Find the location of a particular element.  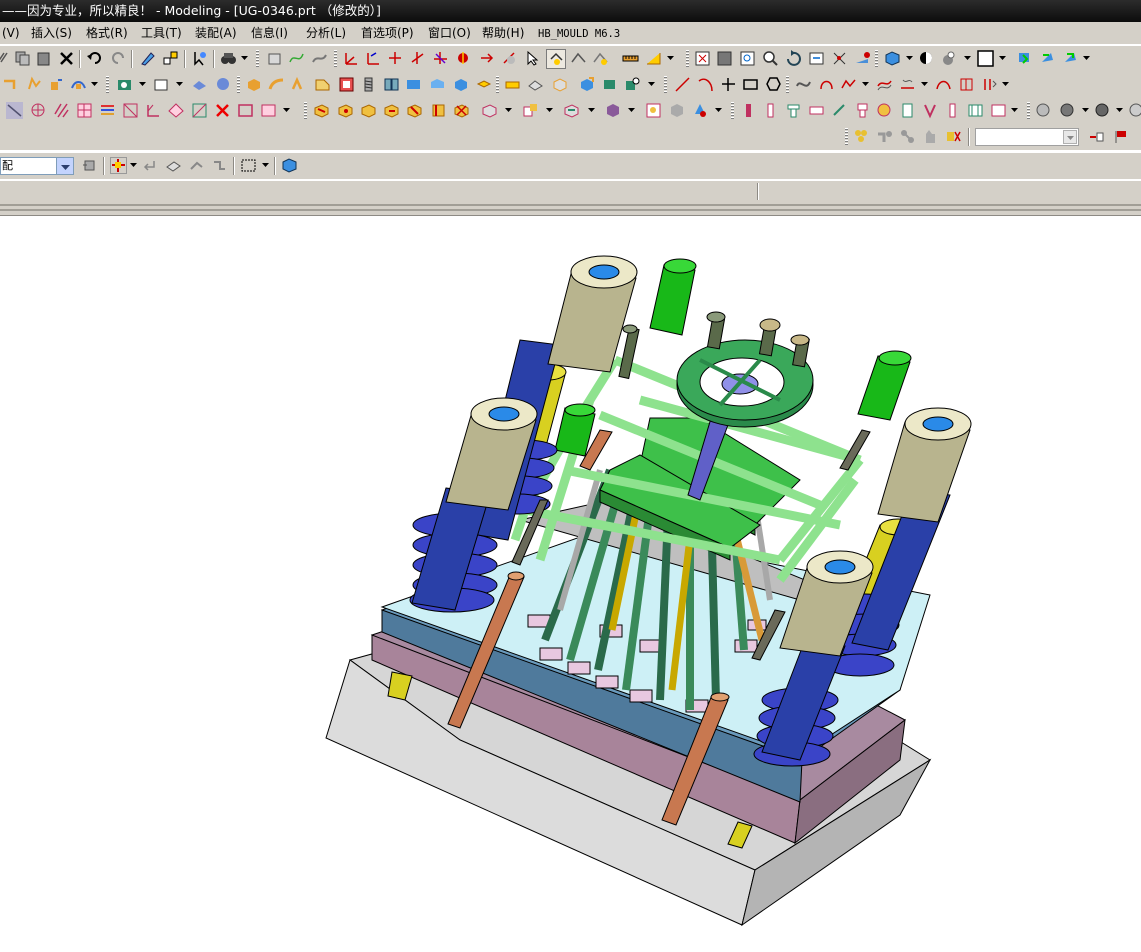

wcs-rotate-icon is located at coordinates (395, 58).